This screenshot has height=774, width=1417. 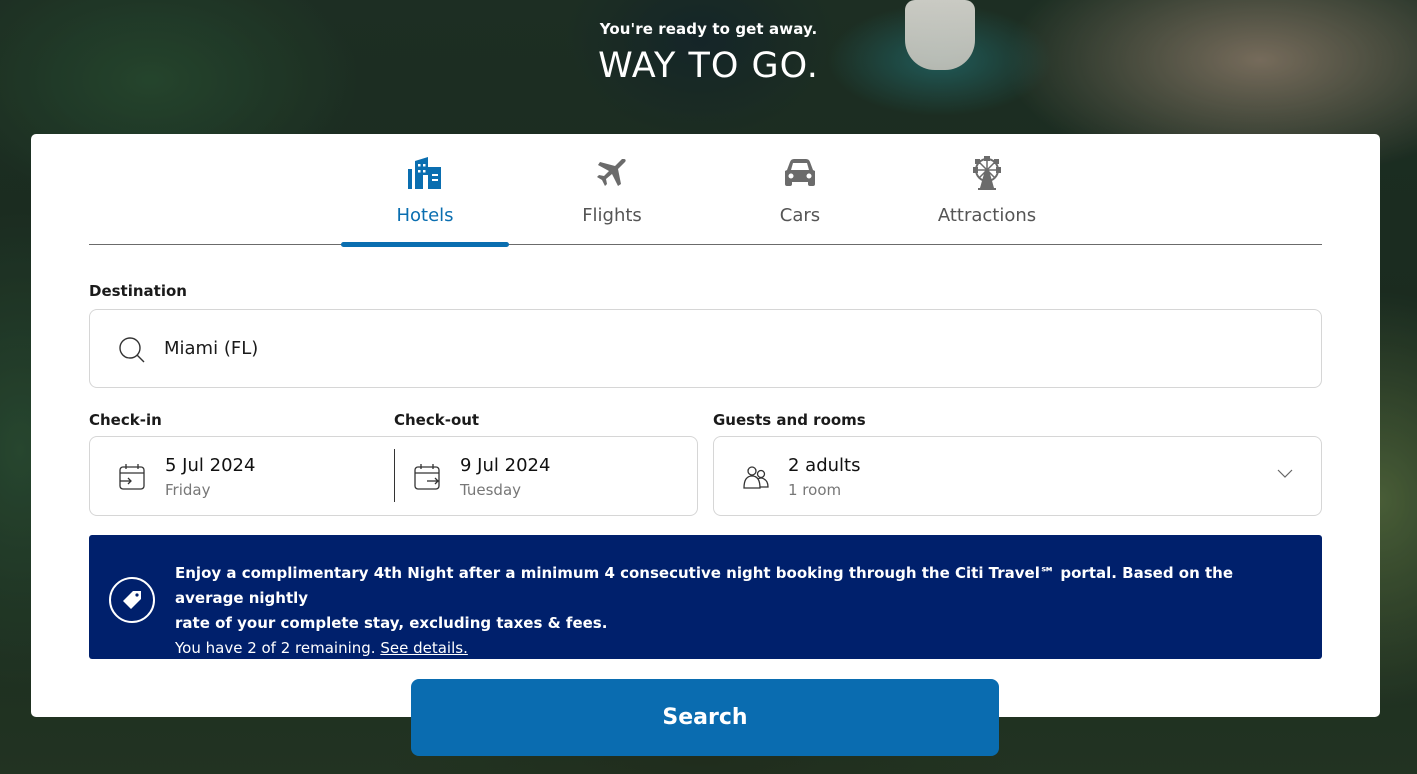 I want to click on guests-label: Guests and rooms, so click(x=789, y=420).